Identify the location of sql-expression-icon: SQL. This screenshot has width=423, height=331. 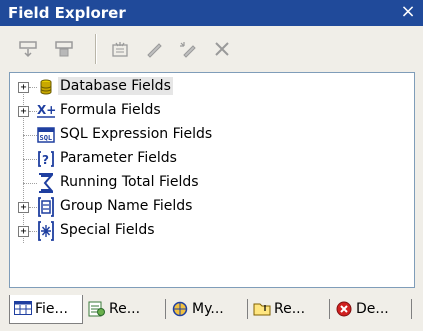
(46, 135).